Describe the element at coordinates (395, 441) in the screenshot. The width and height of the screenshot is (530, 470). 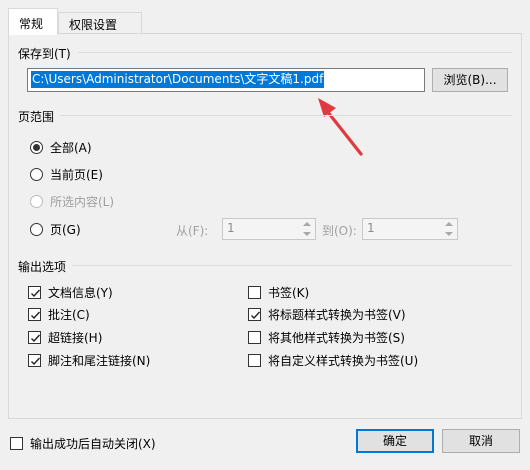
I see `ok-button: 确定` at that location.